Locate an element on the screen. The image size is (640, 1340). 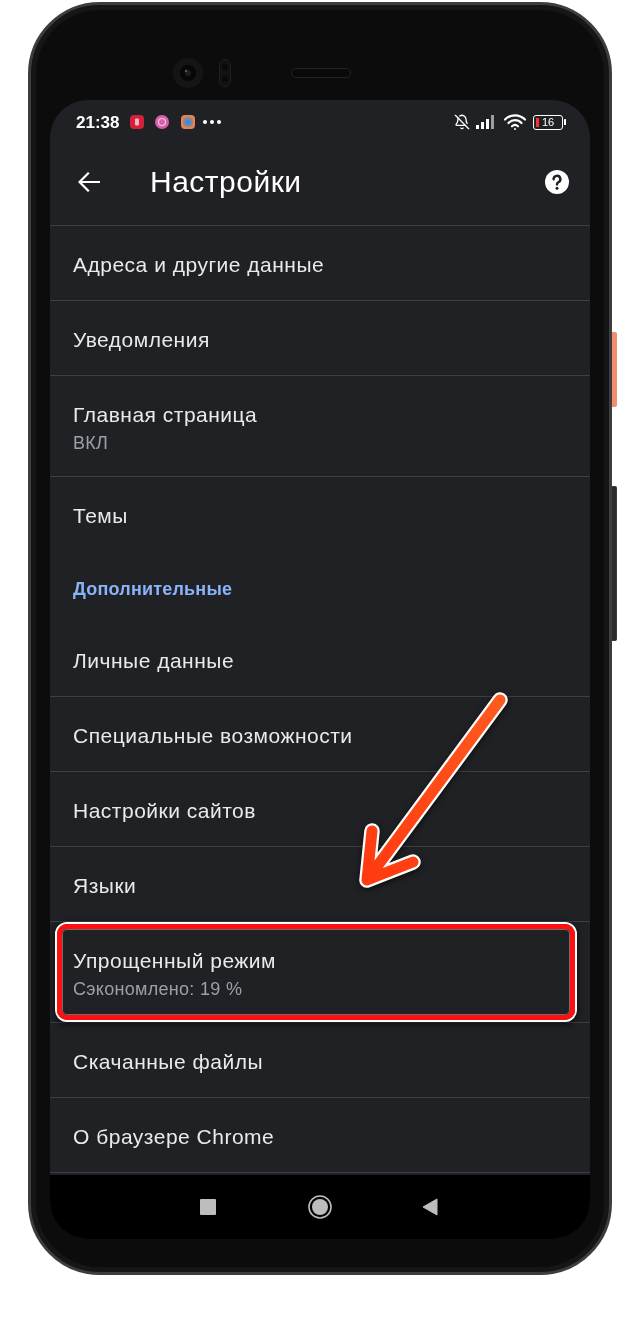
section-header: Дополнительные is located at coordinates (153, 589).